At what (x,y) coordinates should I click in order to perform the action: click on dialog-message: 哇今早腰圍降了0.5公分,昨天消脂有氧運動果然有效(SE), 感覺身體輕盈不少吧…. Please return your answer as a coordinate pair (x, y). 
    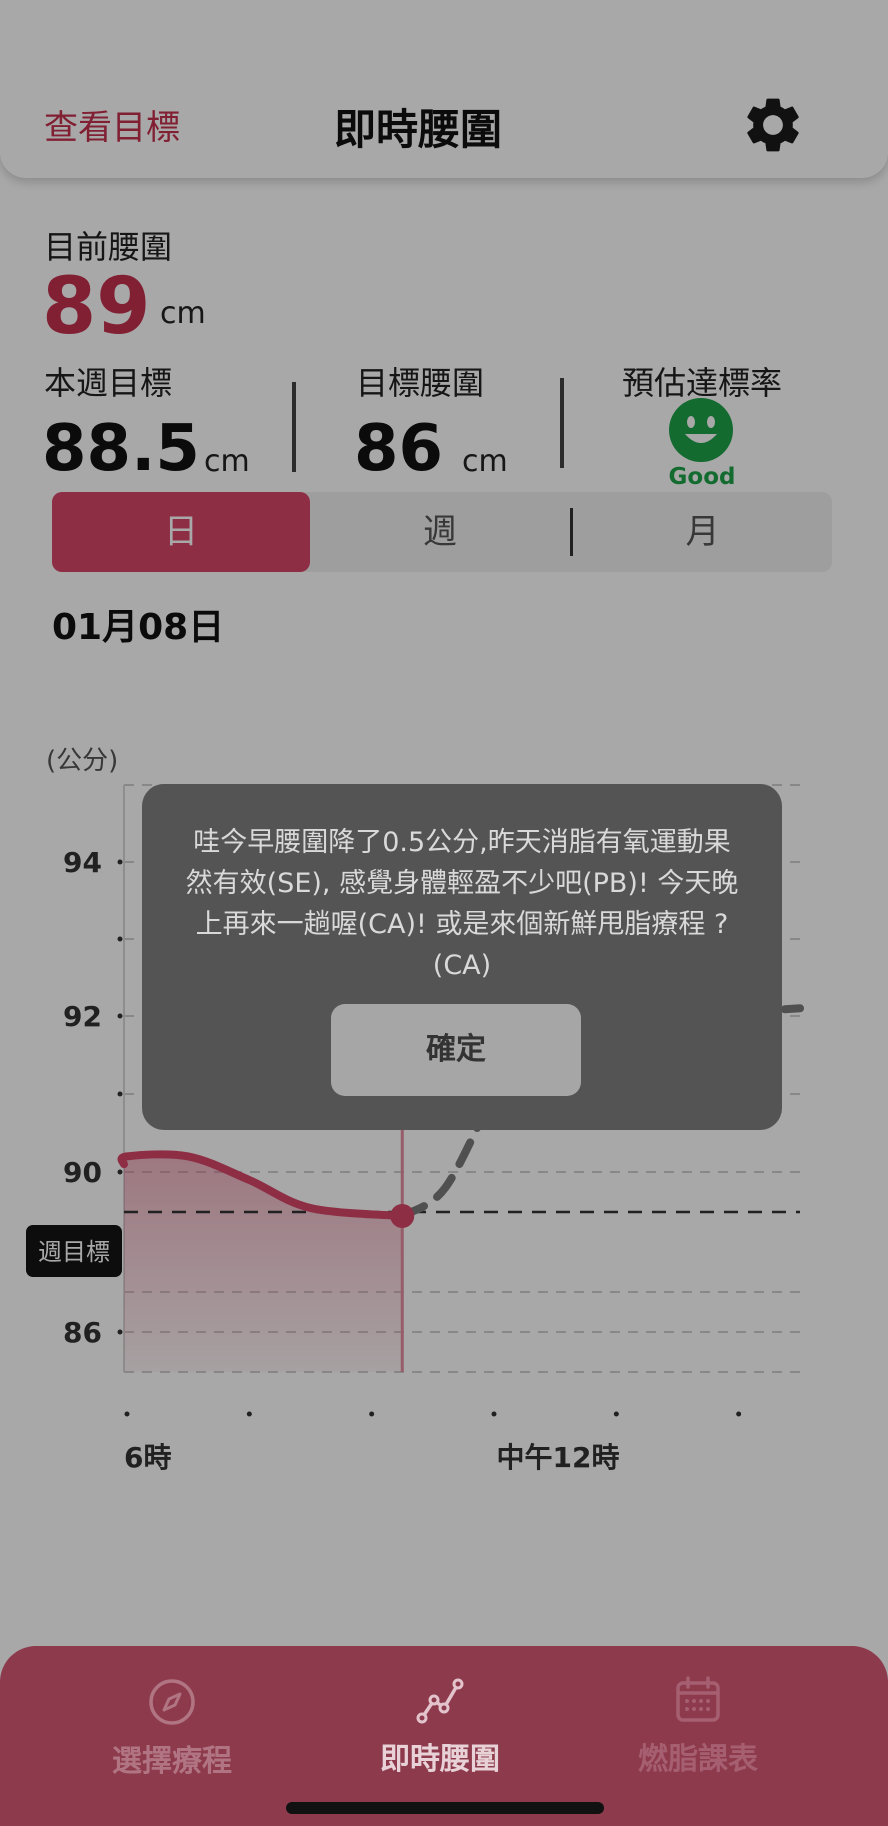
    Looking at the image, I should click on (462, 904).